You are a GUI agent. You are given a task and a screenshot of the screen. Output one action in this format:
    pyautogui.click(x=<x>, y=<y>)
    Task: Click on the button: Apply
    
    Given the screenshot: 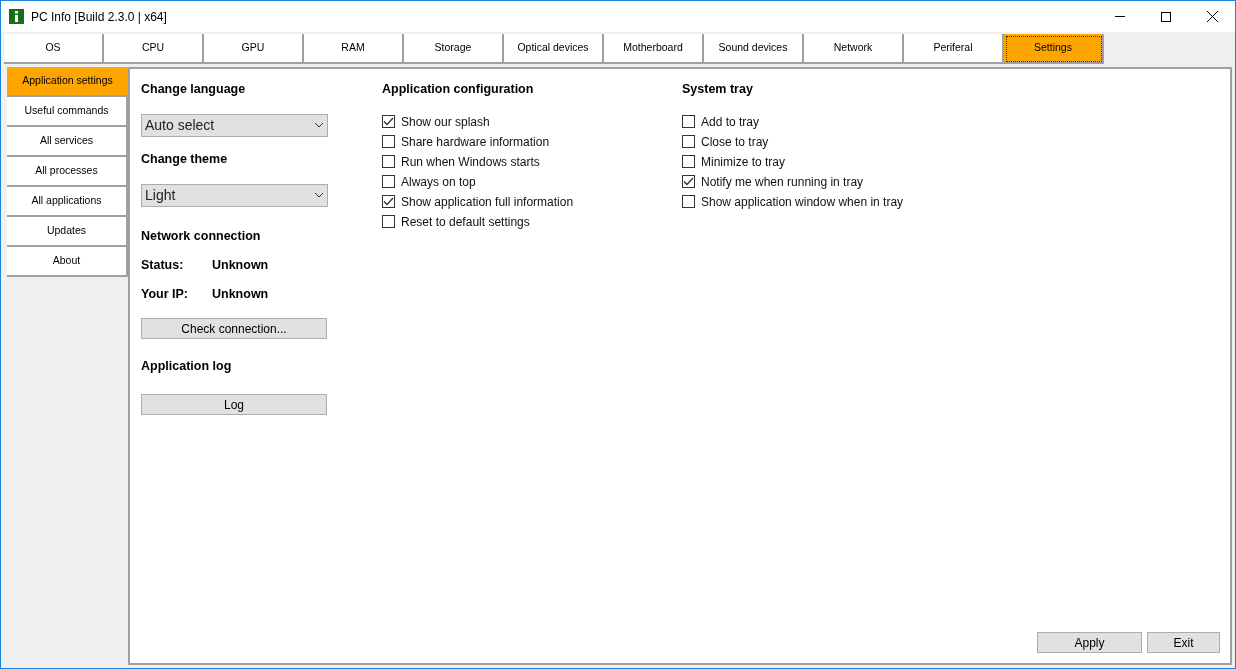 What is the action you would take?
    pyautogui.click(x=1089, y=642)
    